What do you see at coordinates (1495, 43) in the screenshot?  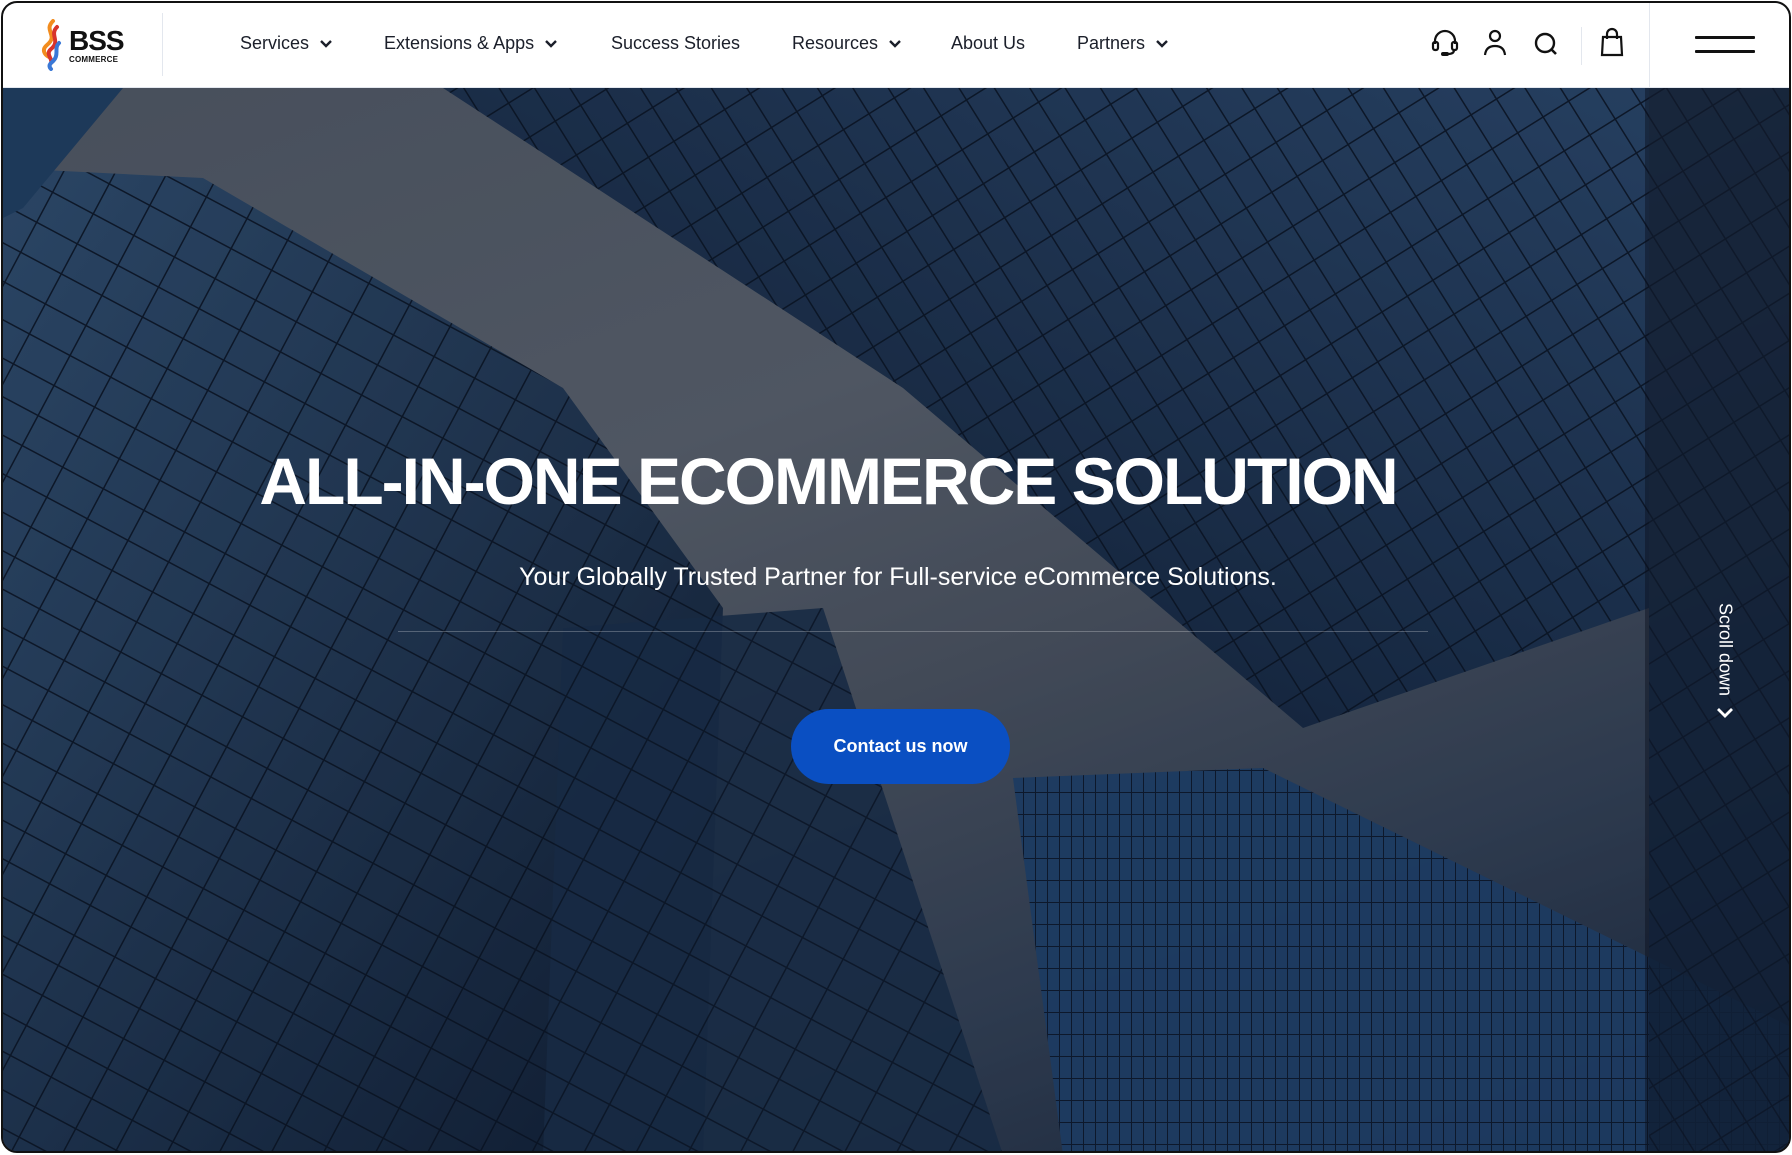 I see `user-icon` at bounding box center [1495, 43].